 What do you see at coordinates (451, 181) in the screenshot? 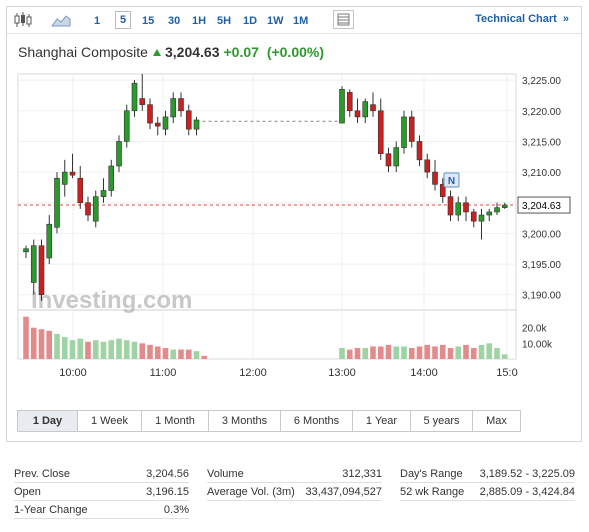
I see `news-marker-label: N` at bounding box center [451, 181].